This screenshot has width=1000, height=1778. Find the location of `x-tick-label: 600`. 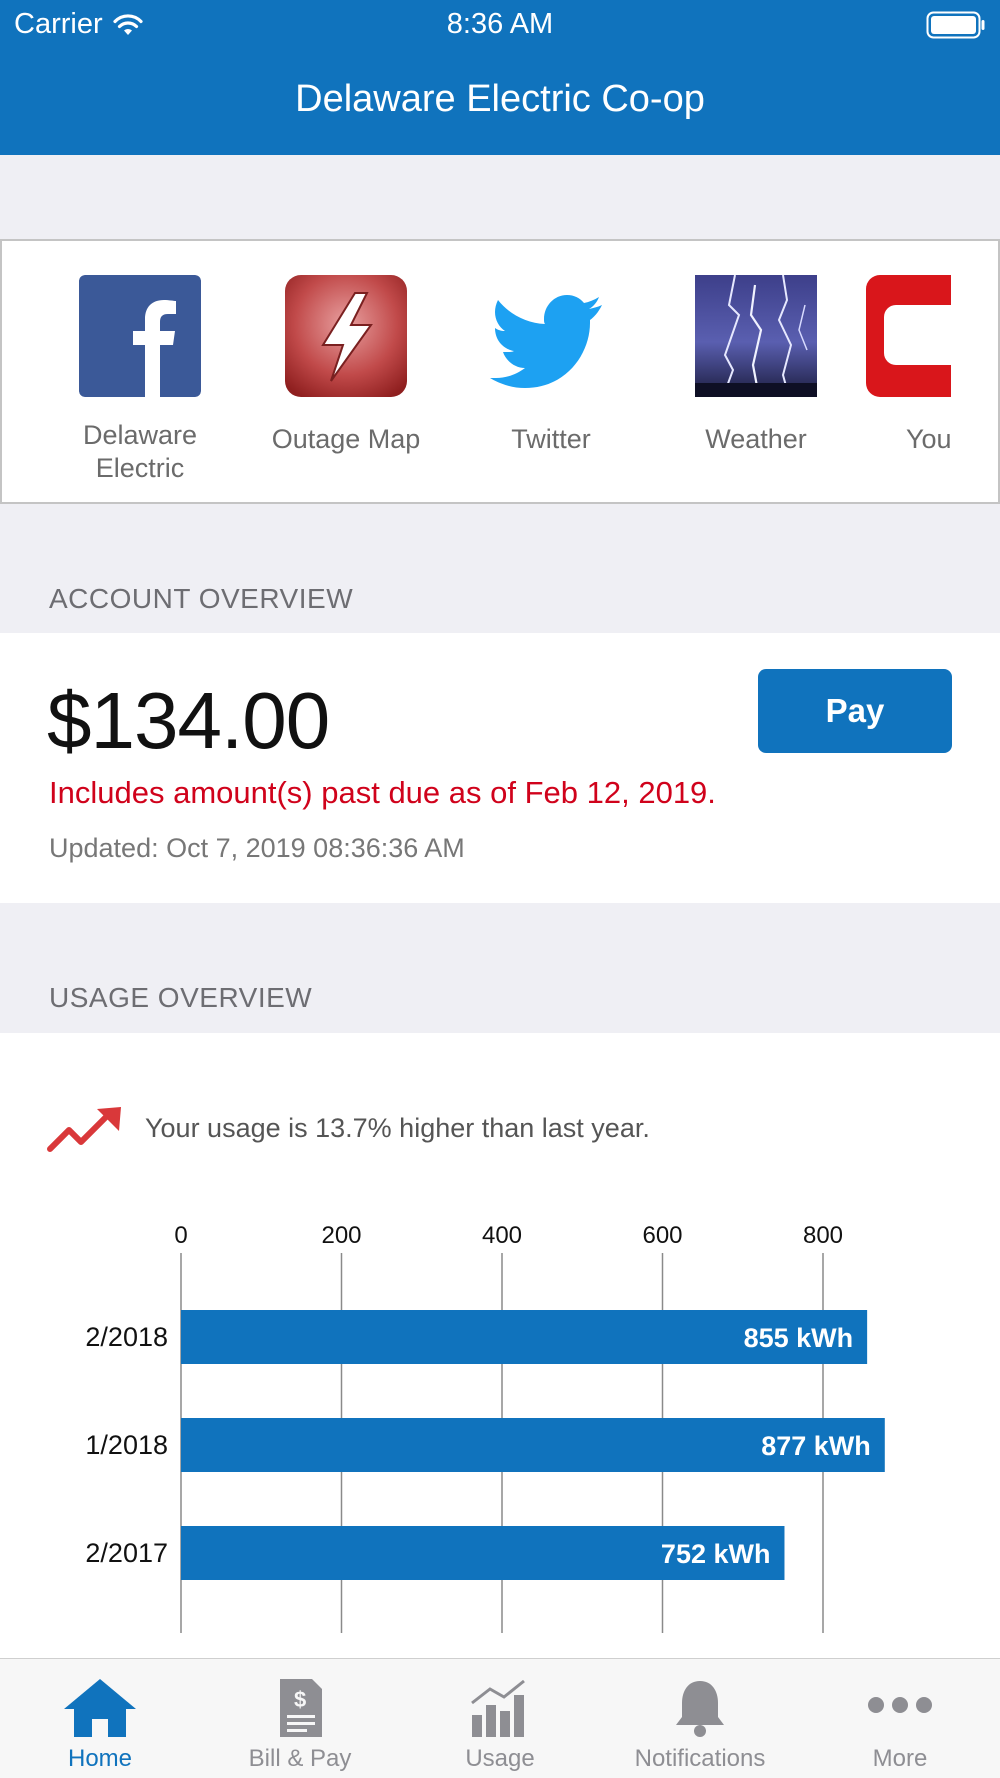

x-tick-label: 600 is located at coordinates (662, 1235).